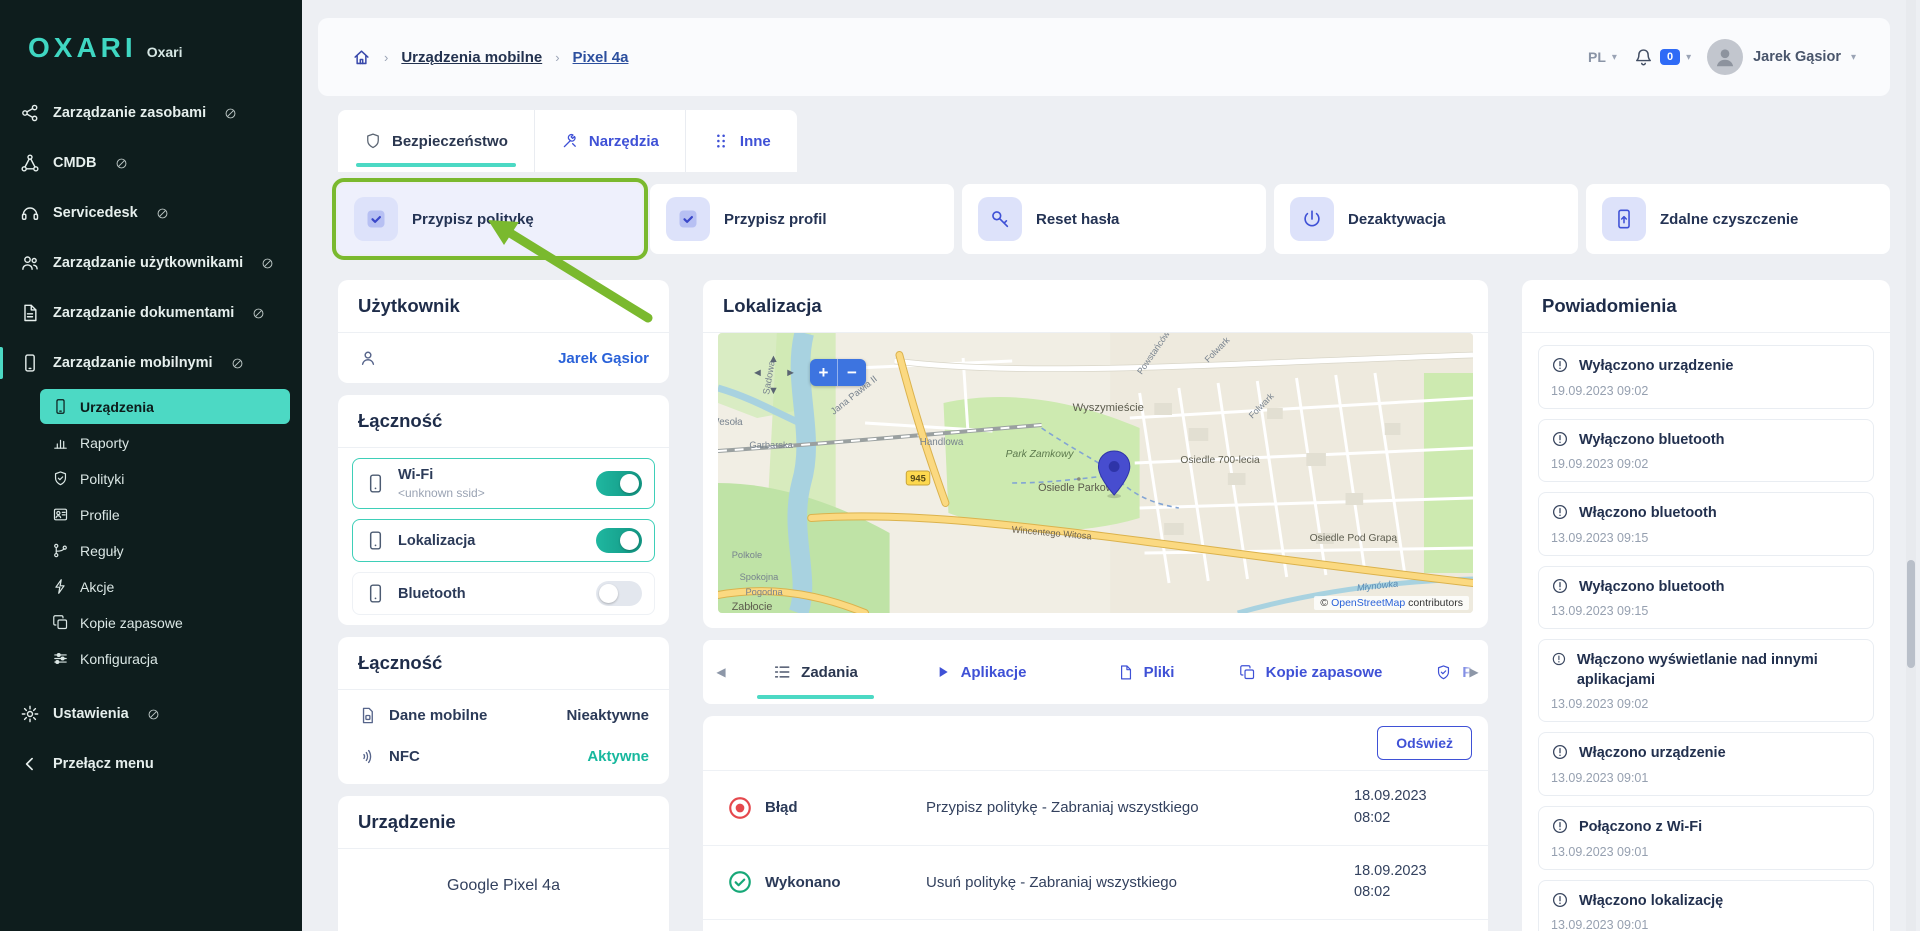  I want to click on deactivate-button: Dezaktywacja, so click(1426, 219).